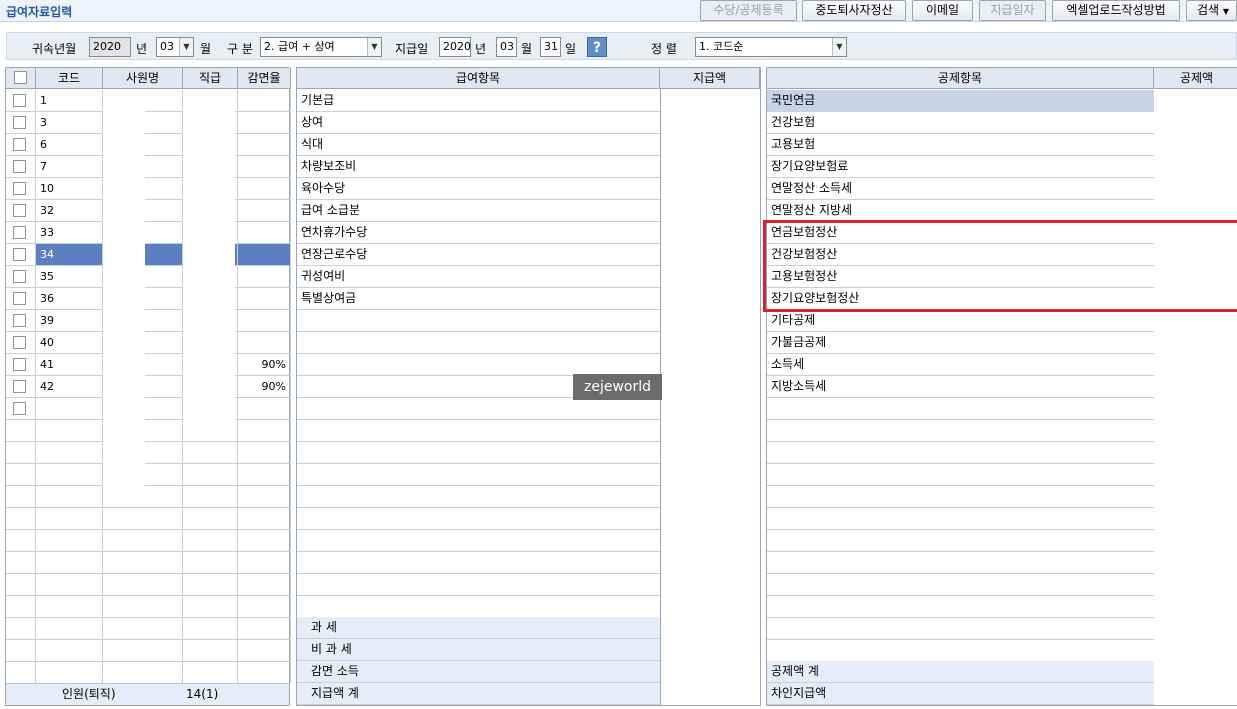  What do you see at coordinates (264, 78) in the screenshot?
I see `header-rate: 감면율` at bounding box center [264, 78].